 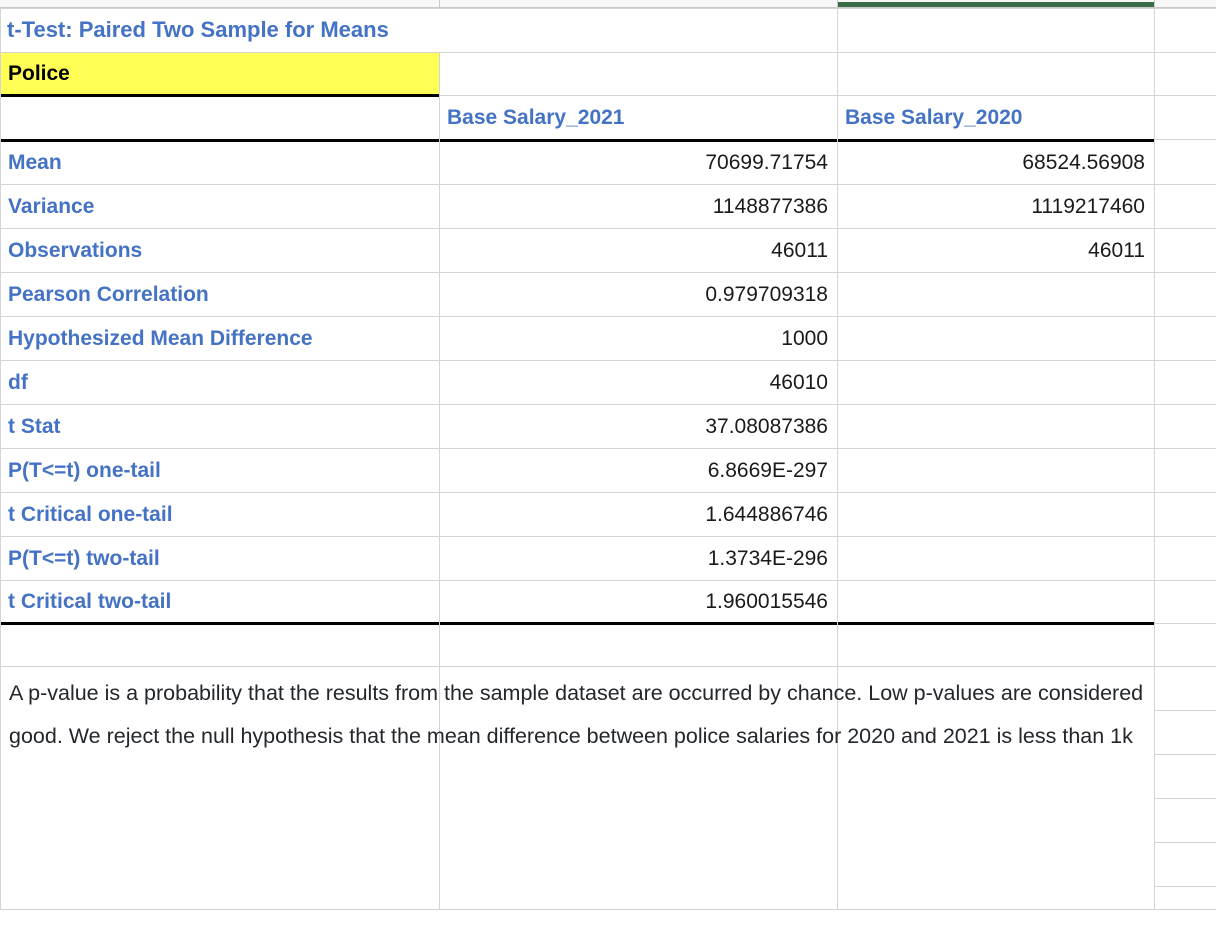 I want to click on row-label-p-two-tail: P(T<=t) two-tail, so click(x=220, y=558).